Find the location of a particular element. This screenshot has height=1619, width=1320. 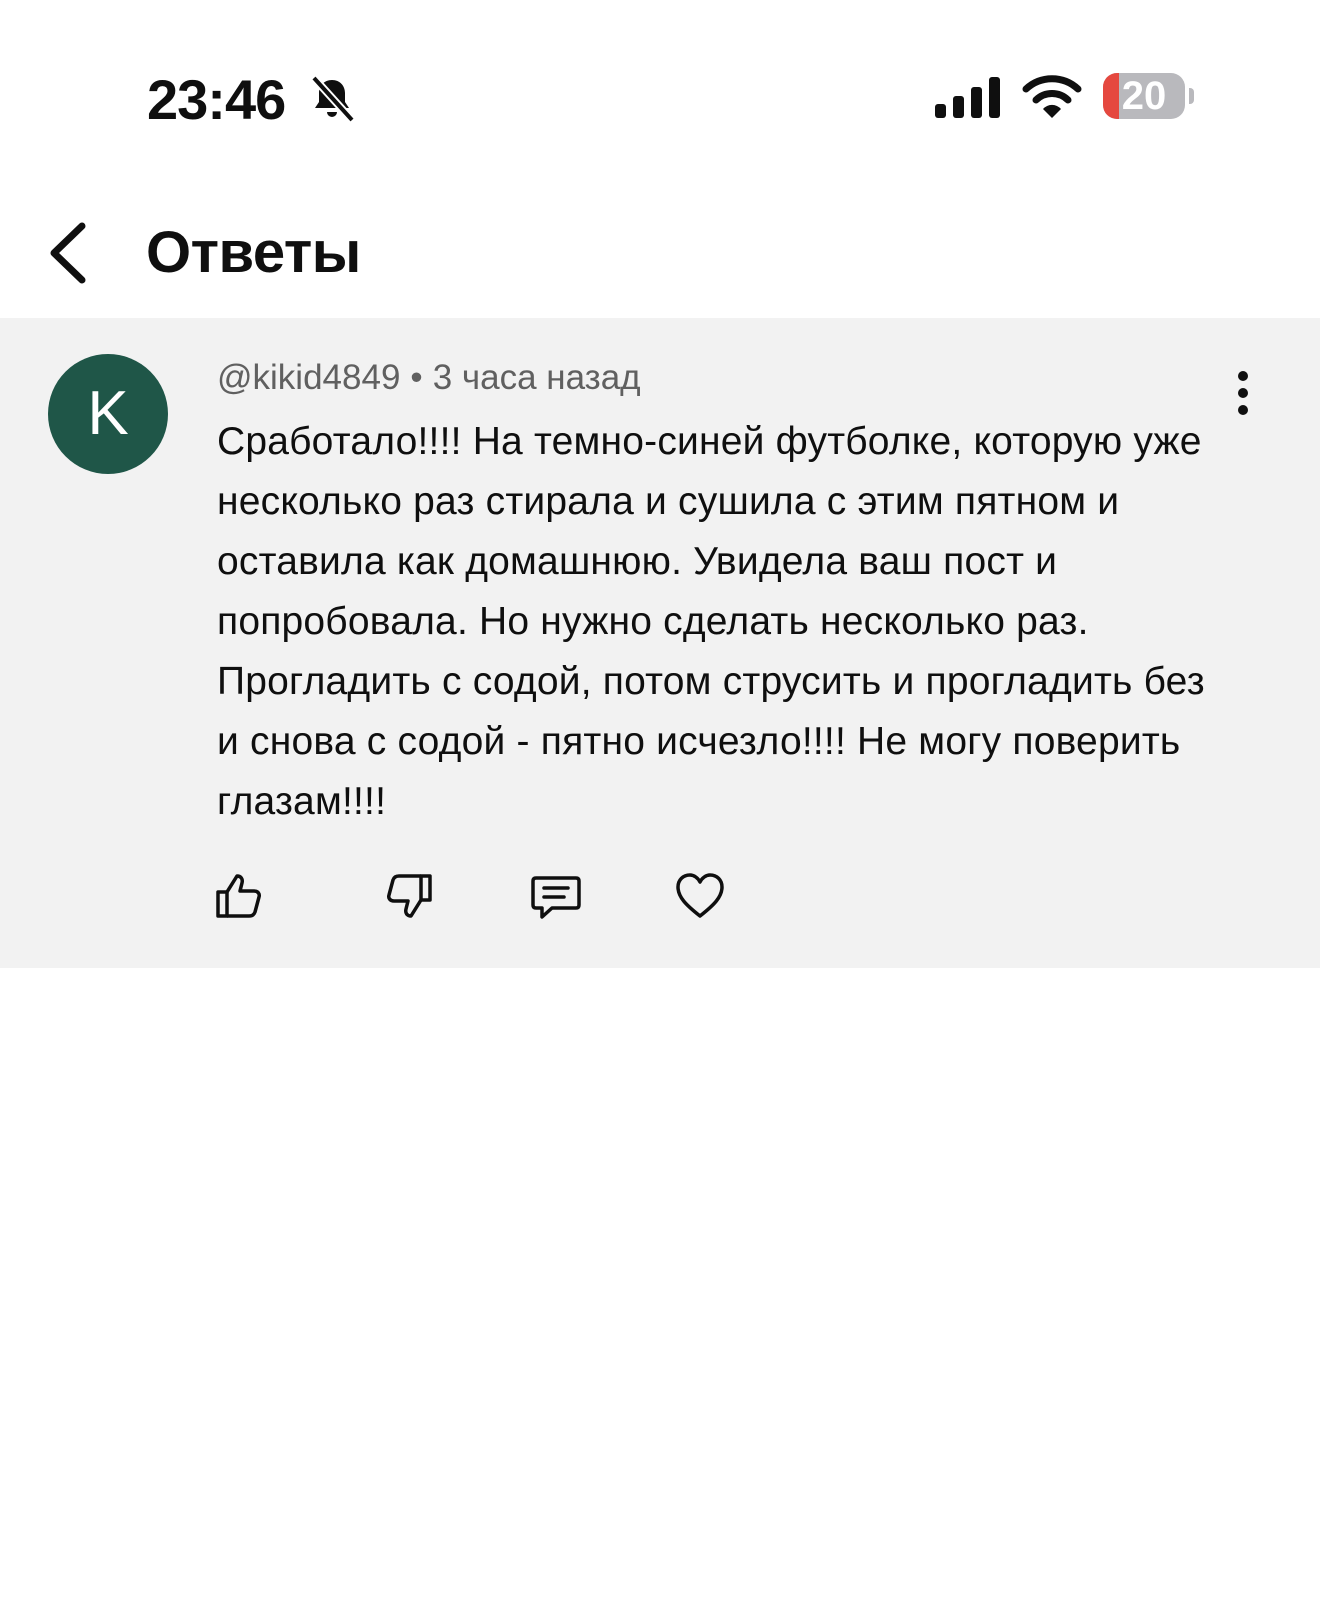

comment-time: 3 часа назад is located at coordinates (536, 377).